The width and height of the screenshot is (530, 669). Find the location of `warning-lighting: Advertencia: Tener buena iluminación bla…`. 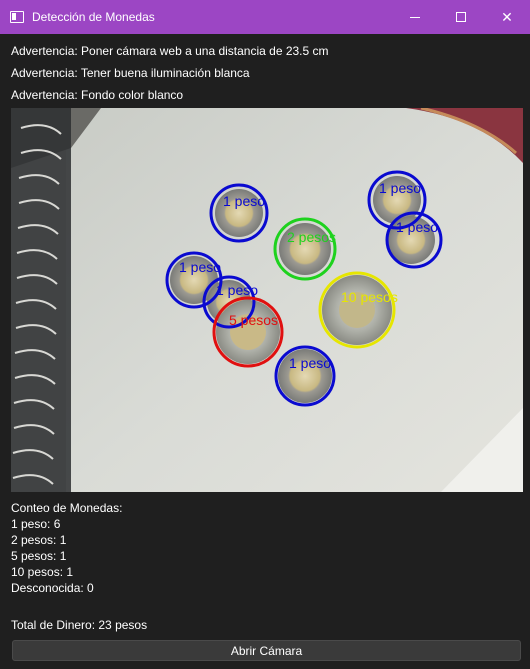

warning-lighting: Advertencia: Tener buena iluminación bla… is located at coordinates (130, 73).